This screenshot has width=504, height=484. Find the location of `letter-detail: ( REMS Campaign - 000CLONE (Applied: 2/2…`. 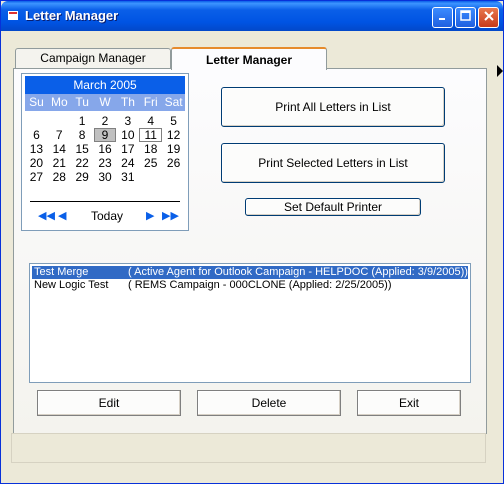

letter-detail: ( REMS Campaign - 000CLONE (Applied: 2/2… is located at coordinates (260, 285).